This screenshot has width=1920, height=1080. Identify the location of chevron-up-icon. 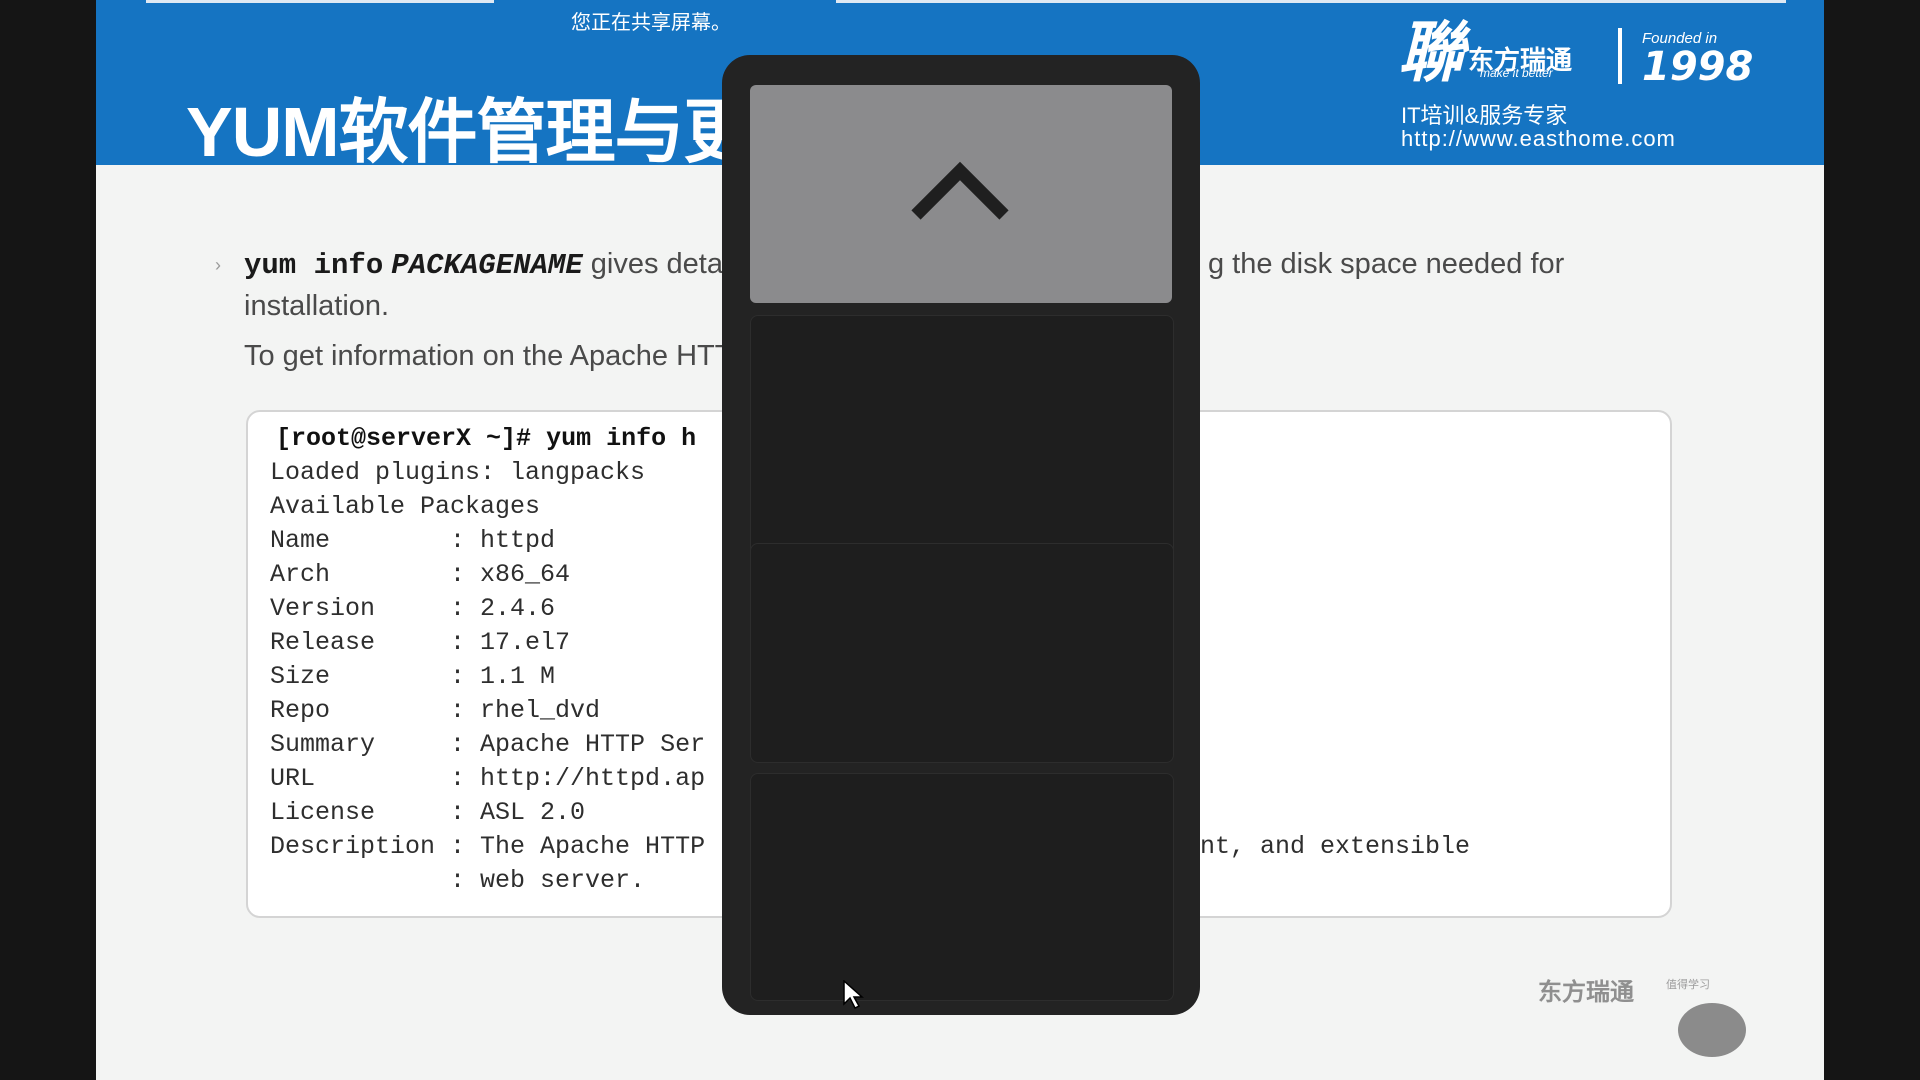
(960, 190).